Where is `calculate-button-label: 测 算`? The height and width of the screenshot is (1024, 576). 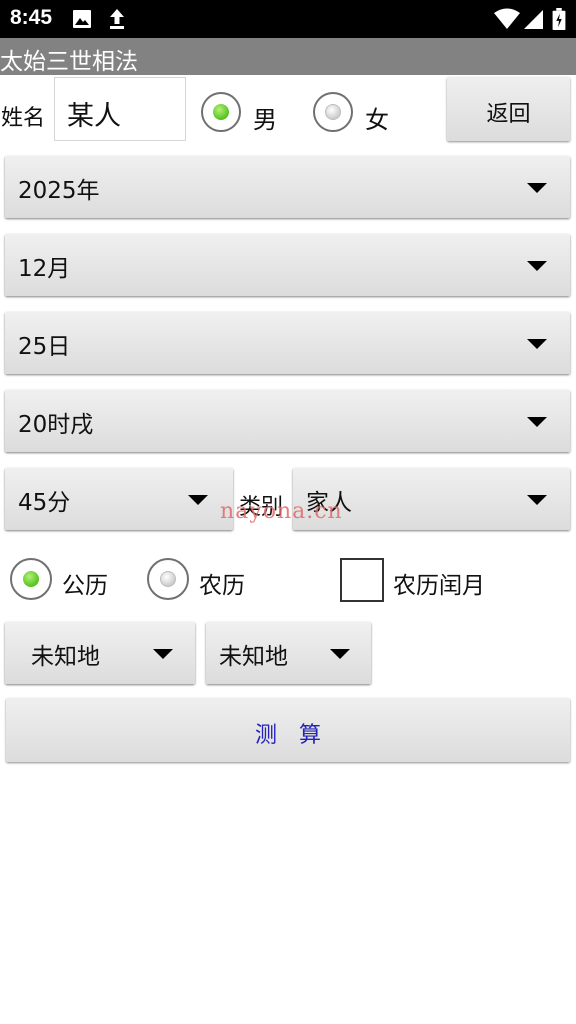
calculate-button-label: 测 算 is located at coordinates (287, 735).